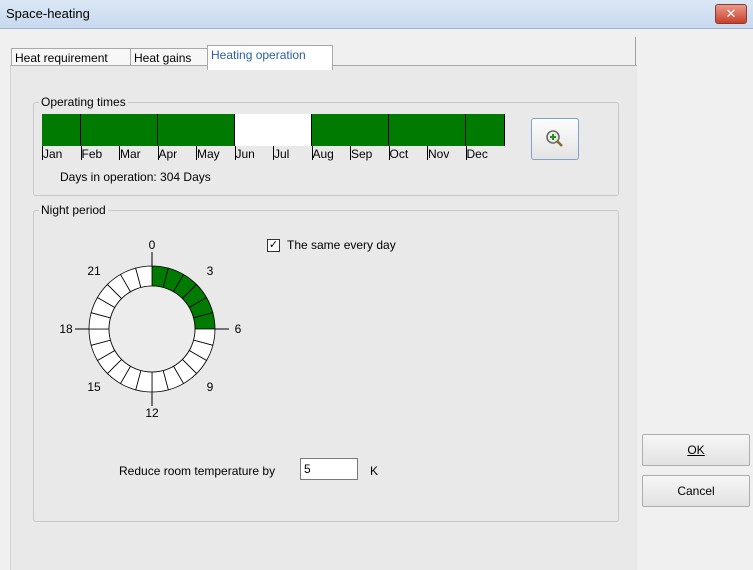 This screenshot has height=570, width=753. What do you see at coordinates (92, 154) in the screenshot?
I see `month-label: Feb` at bounding box center [92, 154].